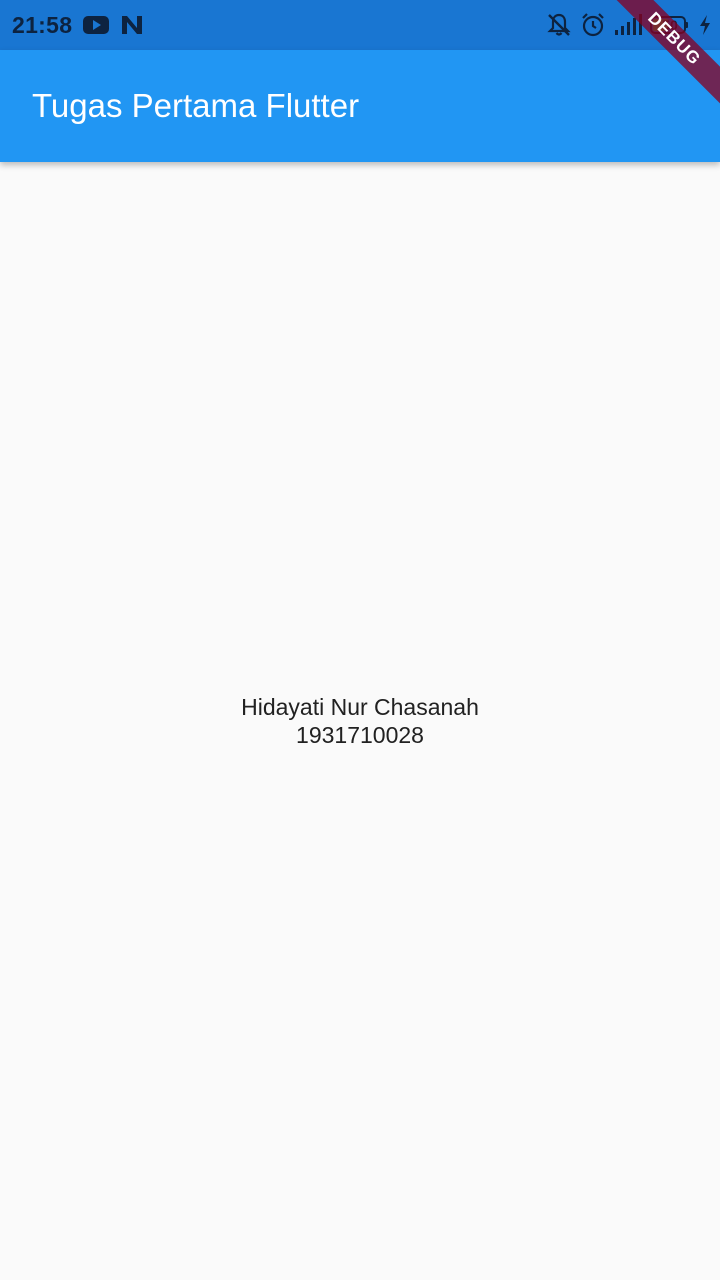  What do you see at coordinates (705, 25) in the screenshot?
I see `charging-icon` at bounding box center [705, 25].